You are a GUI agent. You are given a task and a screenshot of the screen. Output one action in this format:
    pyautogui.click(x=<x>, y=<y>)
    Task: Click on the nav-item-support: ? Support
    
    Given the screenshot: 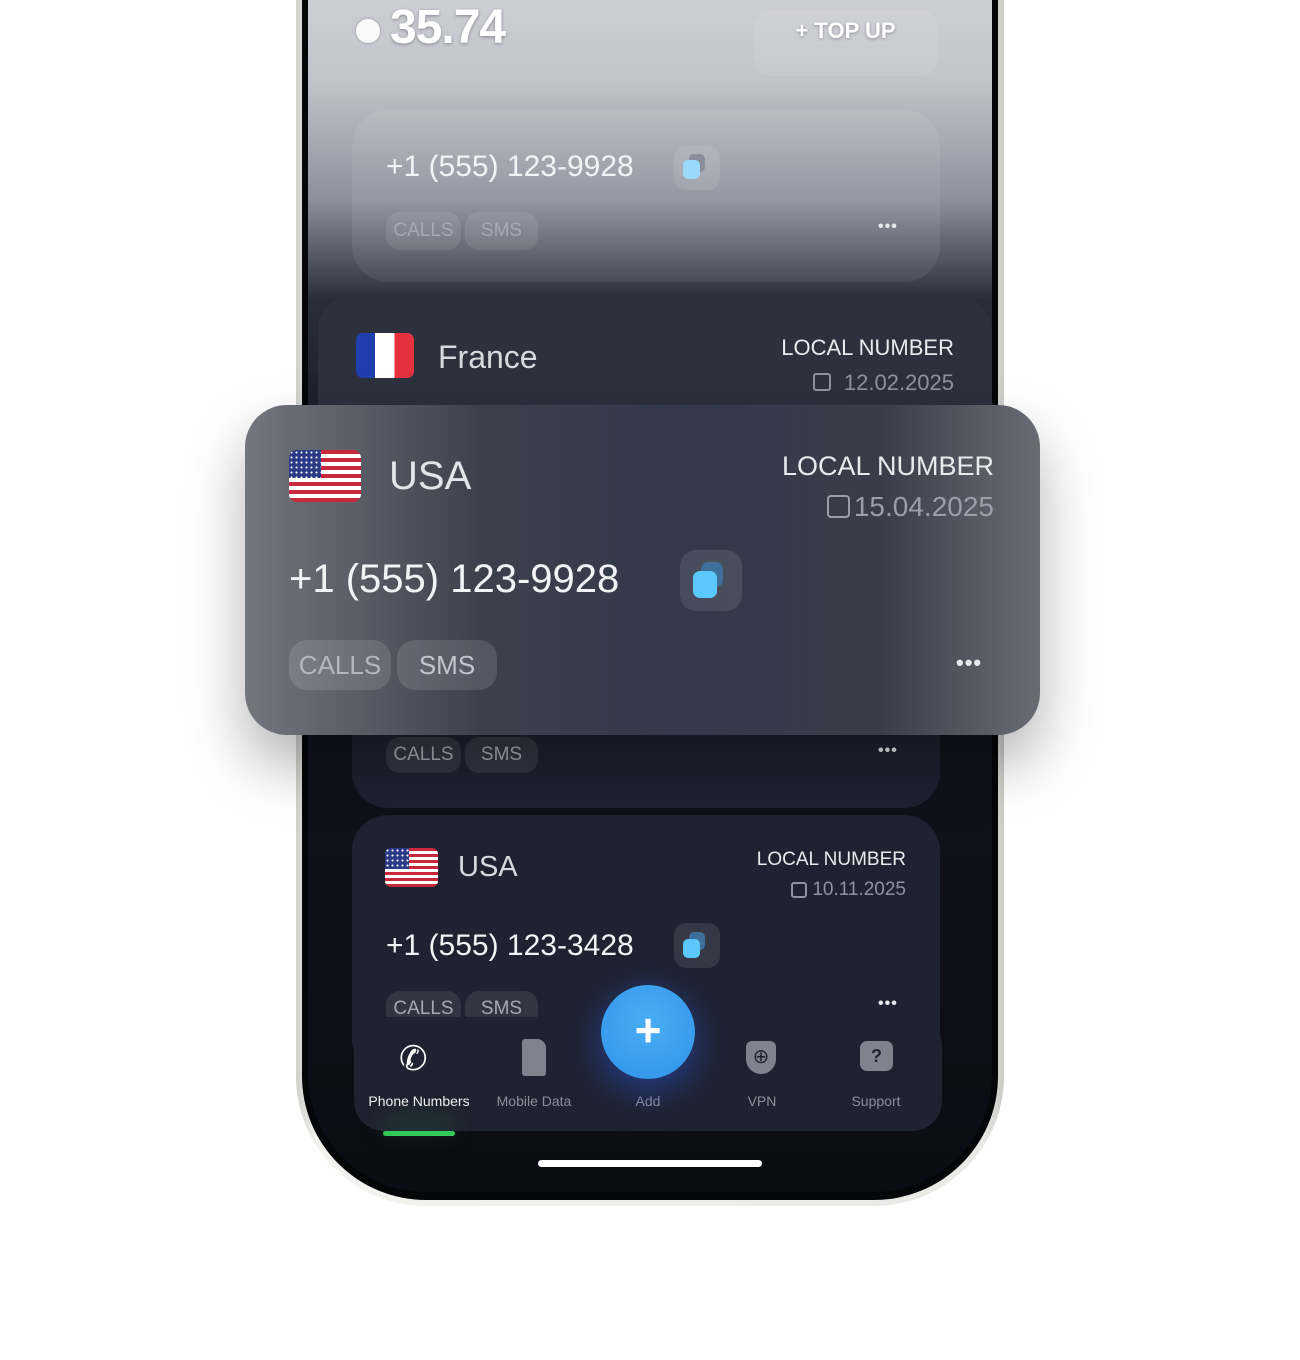 What is the action you would take?
    pyautogui.click(x=876, y=1074)
    